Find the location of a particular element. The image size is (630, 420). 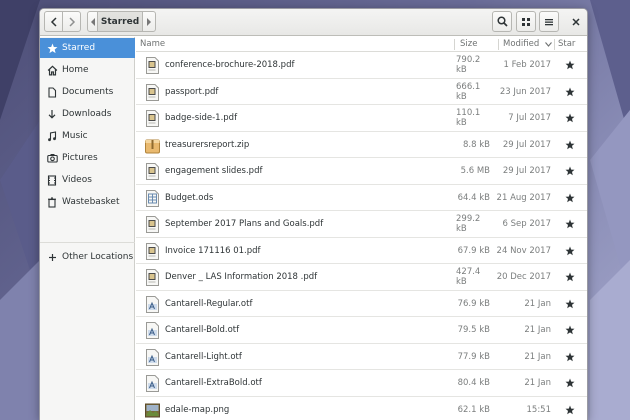

file-size: 8.8 kB is located at coordinates (476, 144).